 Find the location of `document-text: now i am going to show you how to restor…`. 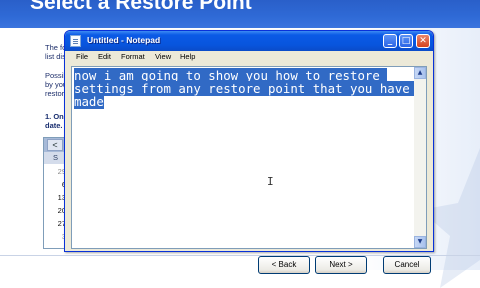

document-text: now i am going to show you how to restor… is located at coordinates (246, 88).